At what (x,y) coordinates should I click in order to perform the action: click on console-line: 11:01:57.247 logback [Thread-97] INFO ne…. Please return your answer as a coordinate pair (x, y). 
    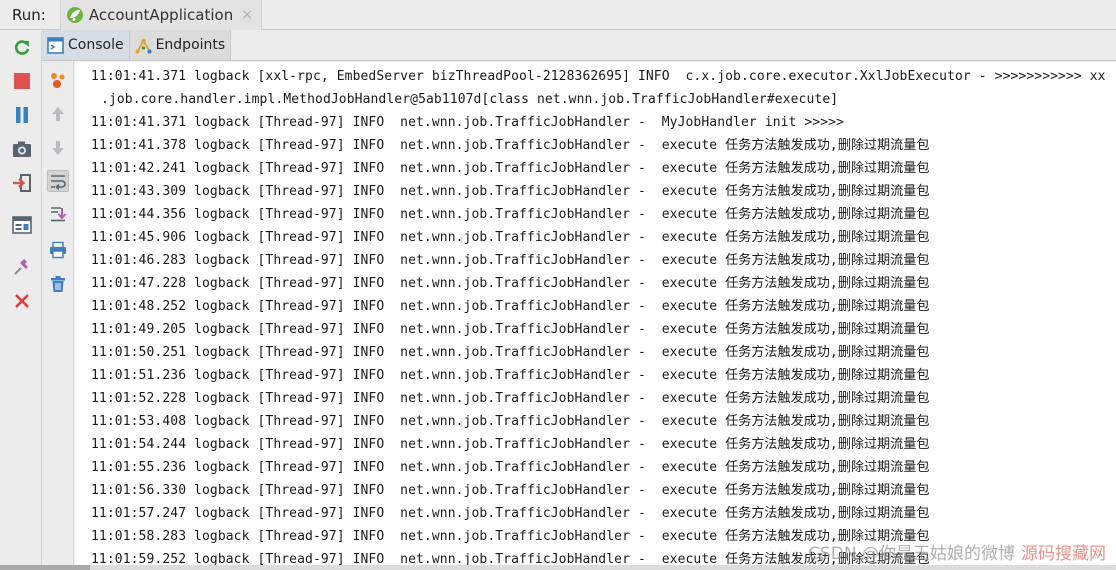
    Looking at the image, I should click on (510, 513).